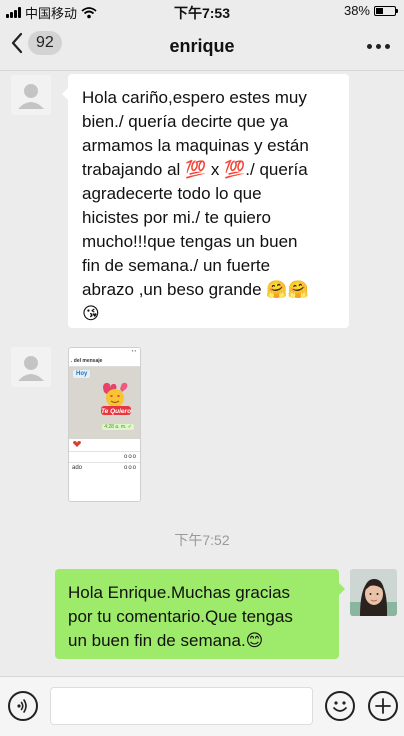 The image size is (404, 736). I want to click on battery-icon, so click(386, 10).